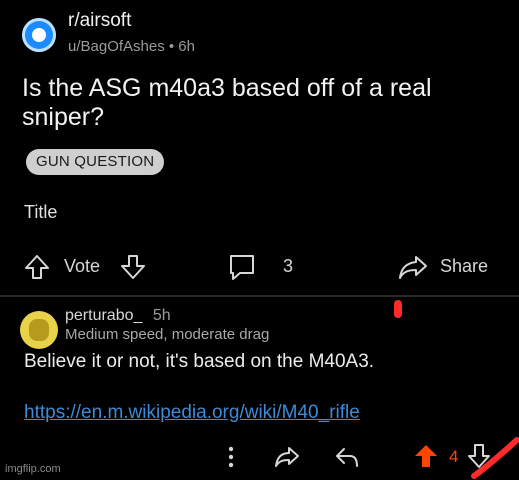 Image resolution: width=519 pixels, height=480 pixels. I want to click on red-annotation-scribble, so click(495, 458).